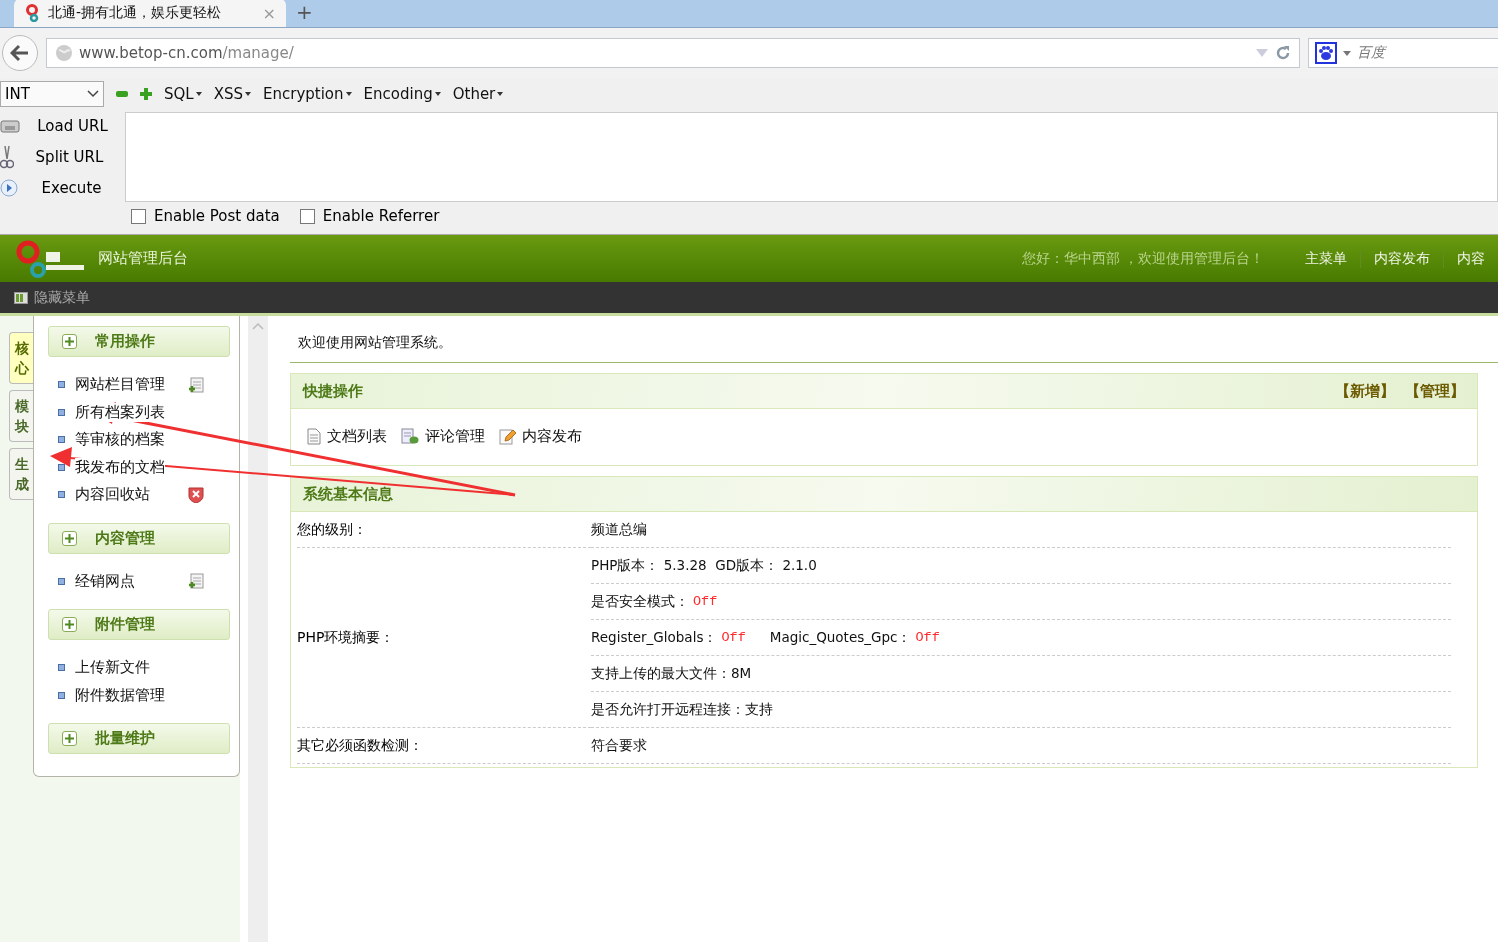  I want to click on search-placeholder: 百度, so click(1371, 53).